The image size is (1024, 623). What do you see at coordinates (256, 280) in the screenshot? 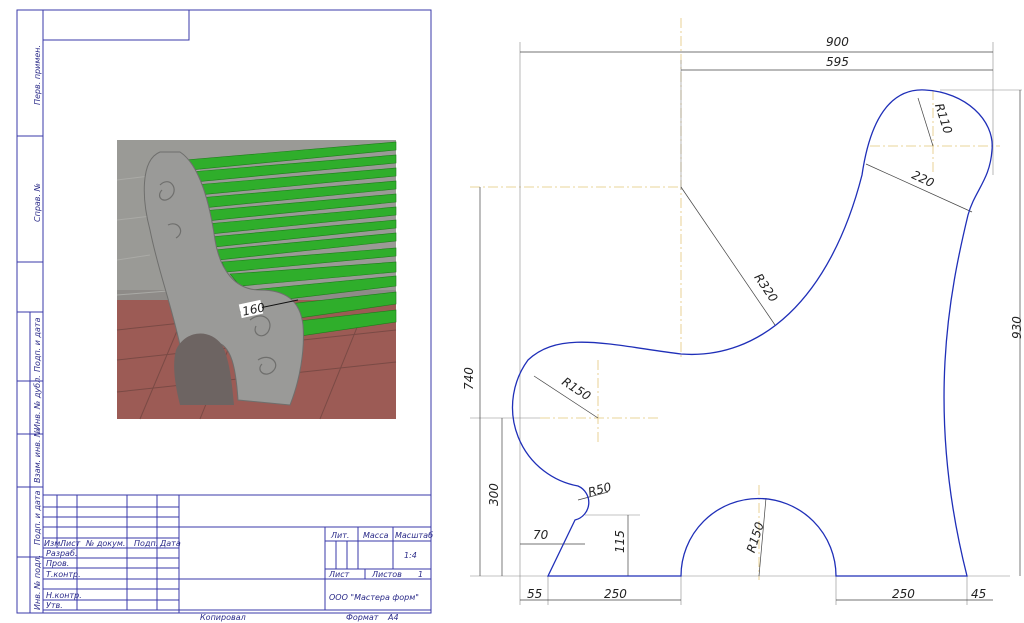
I see `bench-photo: 160` at bounding box center [256, 280].